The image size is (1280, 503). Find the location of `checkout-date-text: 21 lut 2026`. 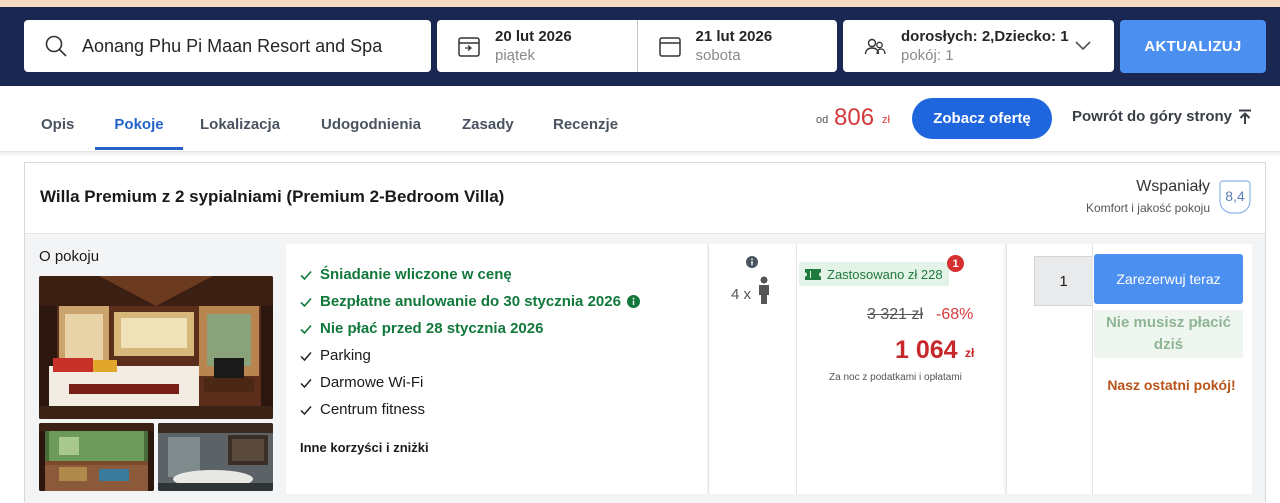

checkout-date-text: 21 lut 2026 is located at coordinates (734, 36).